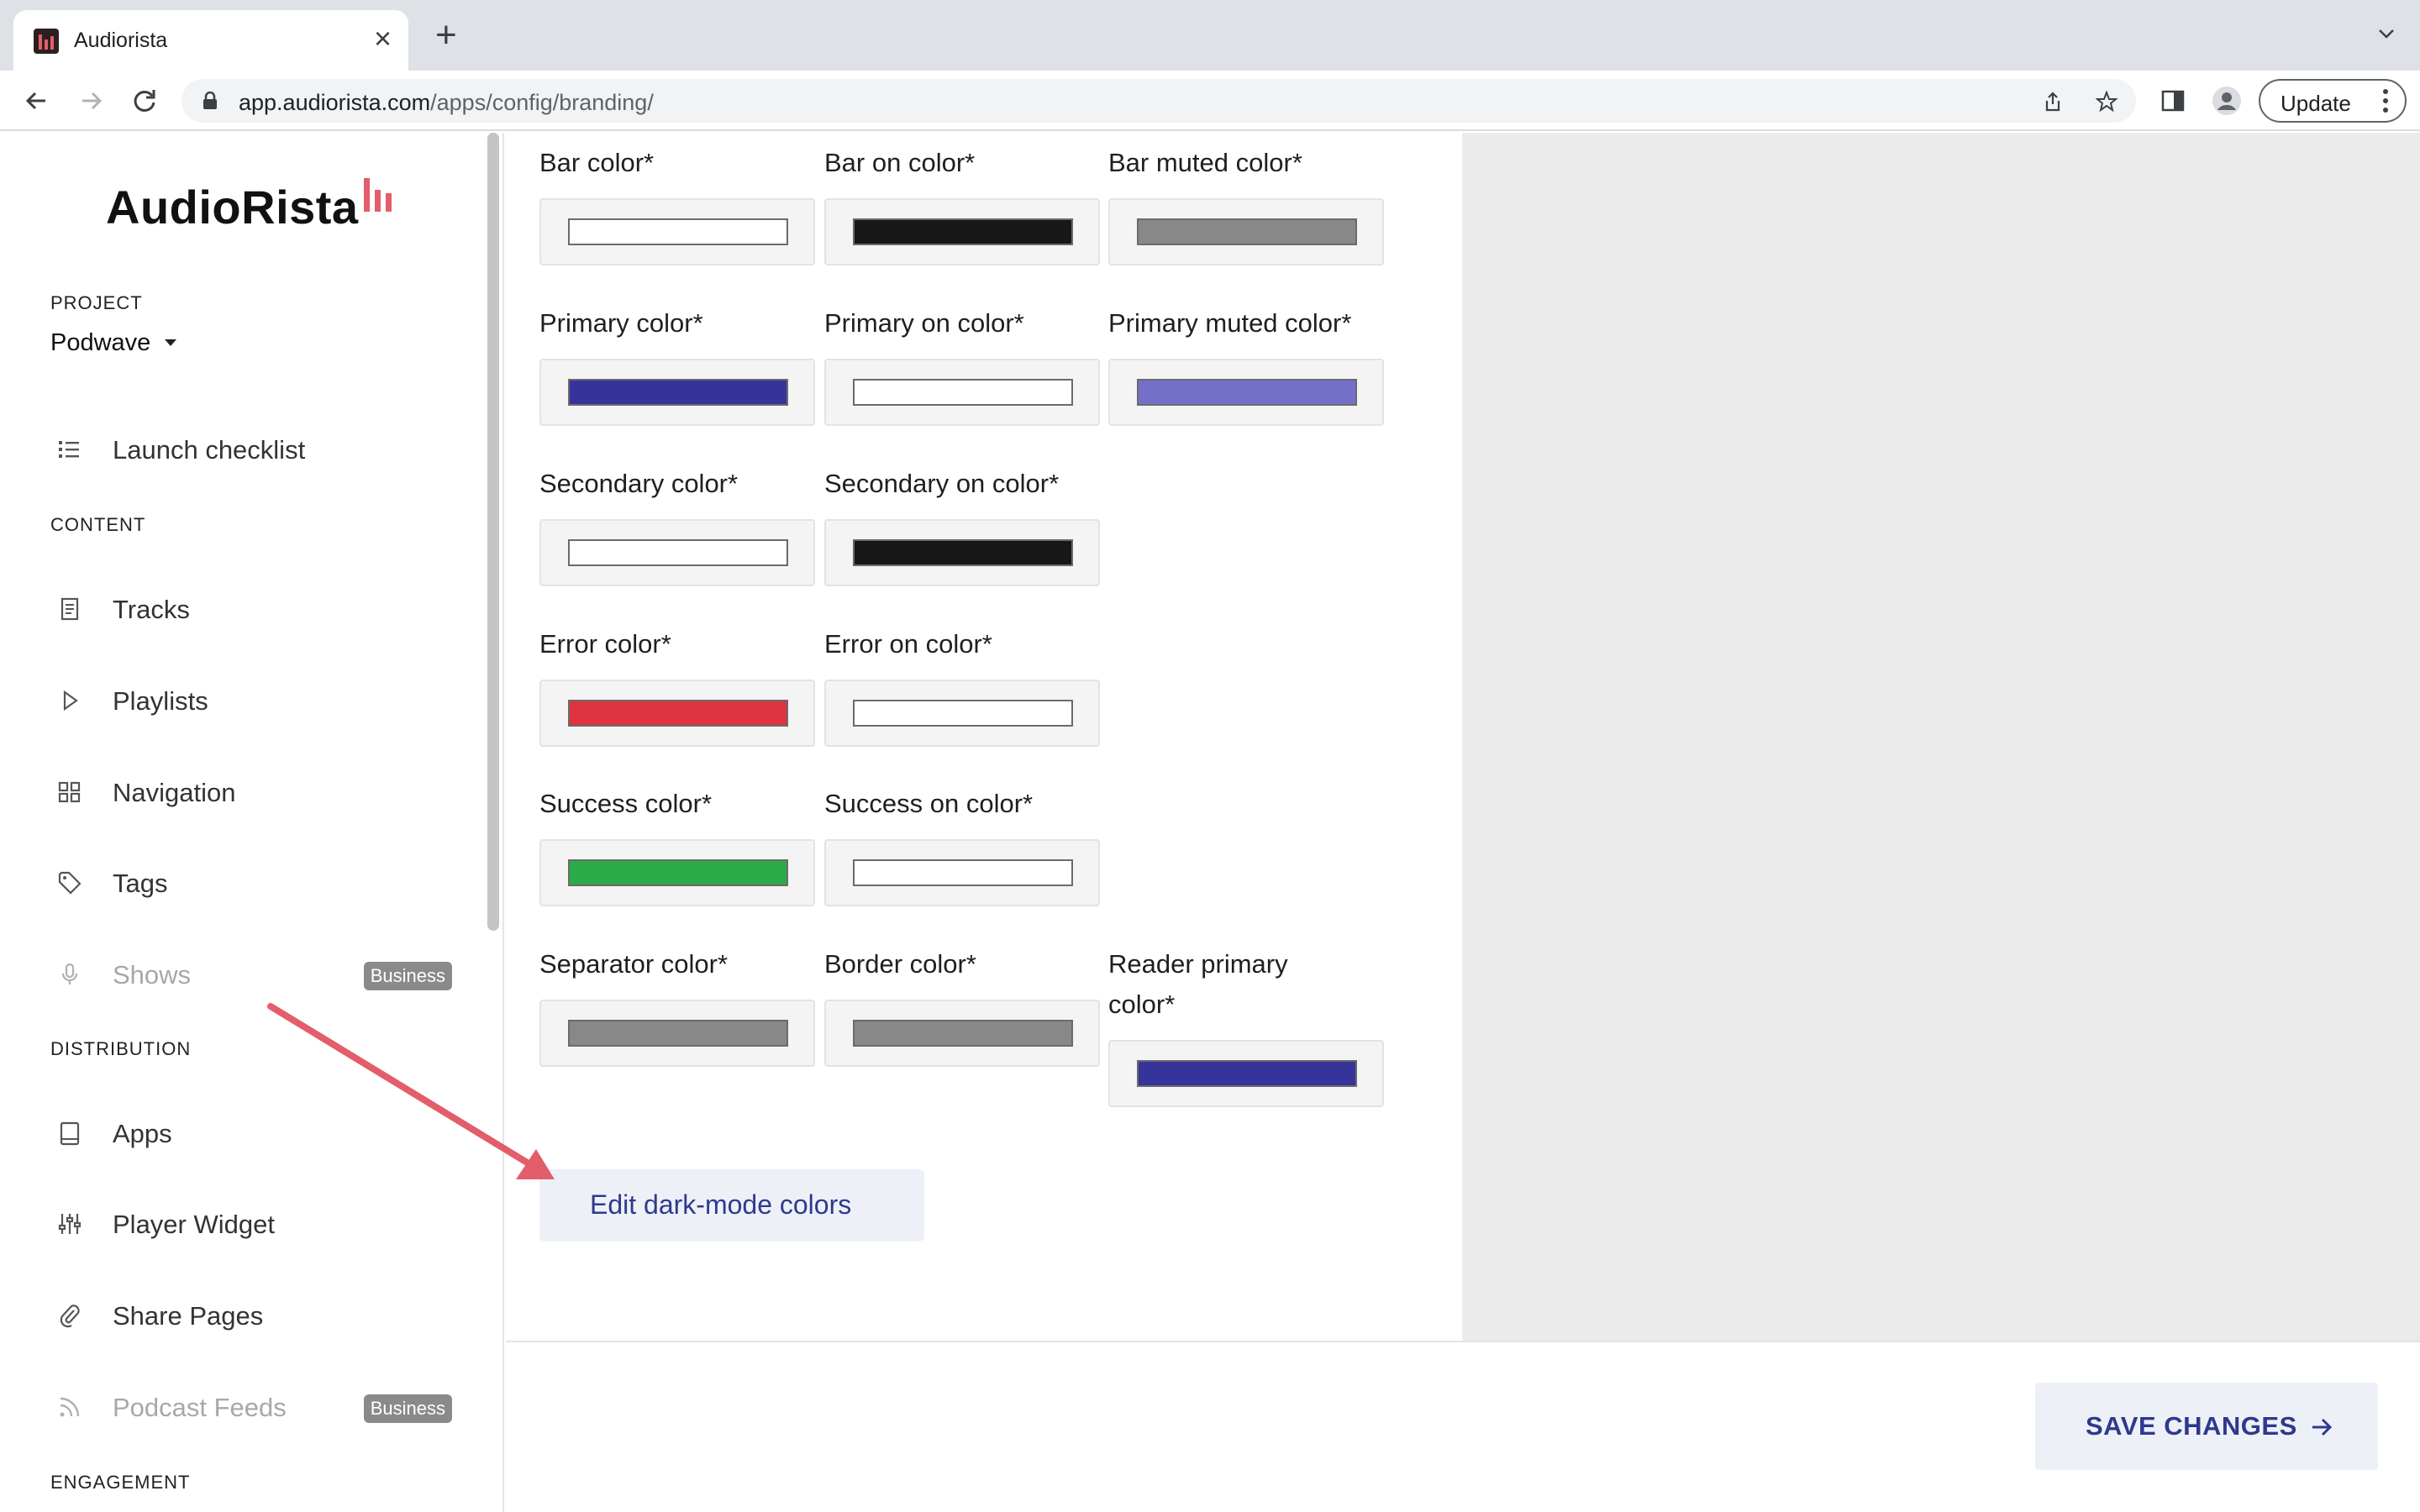 The height and width of the screenshot is (1512, 2420). What do you see at coordinates (383, 39) in the screenshot?
I see `close-tab-icon: ×` at bounding box center [383, 39].